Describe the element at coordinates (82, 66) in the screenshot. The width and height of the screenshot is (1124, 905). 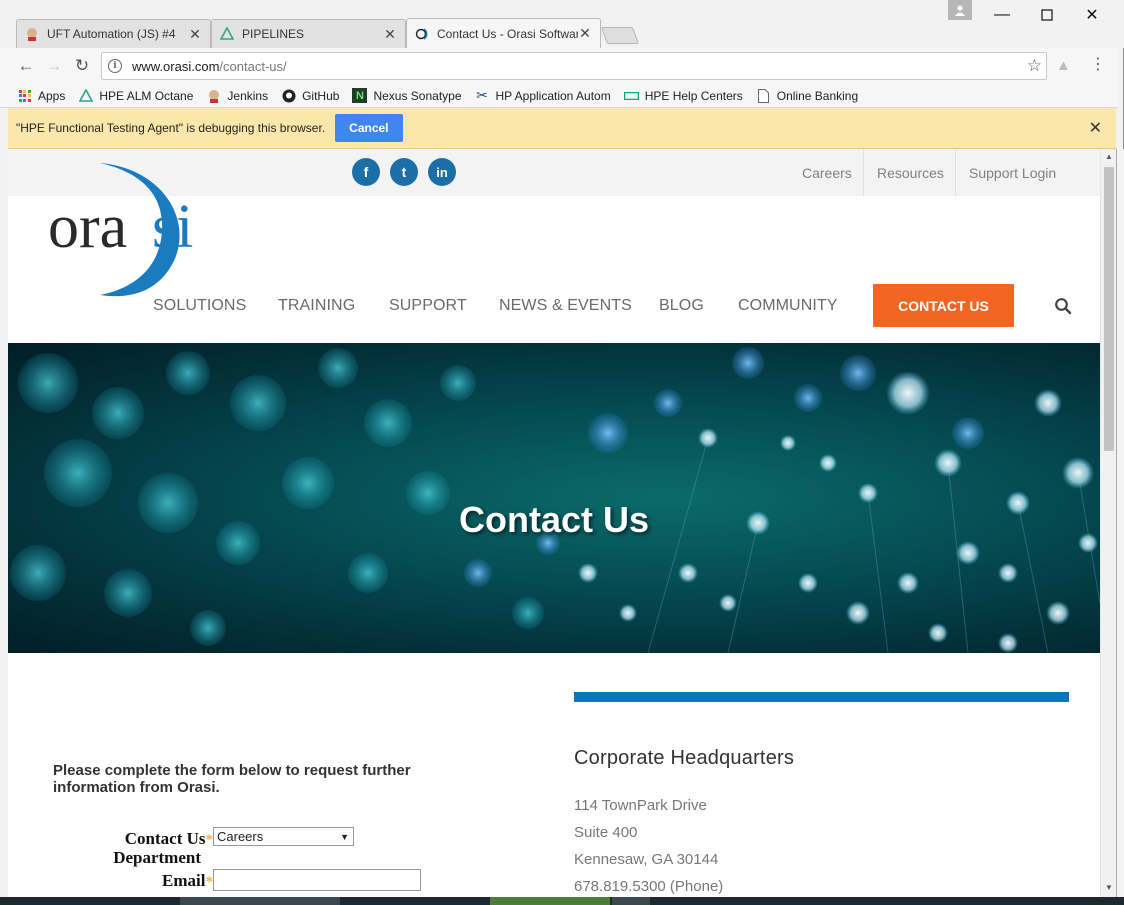
I see `reload-icon: ↻` at that location.